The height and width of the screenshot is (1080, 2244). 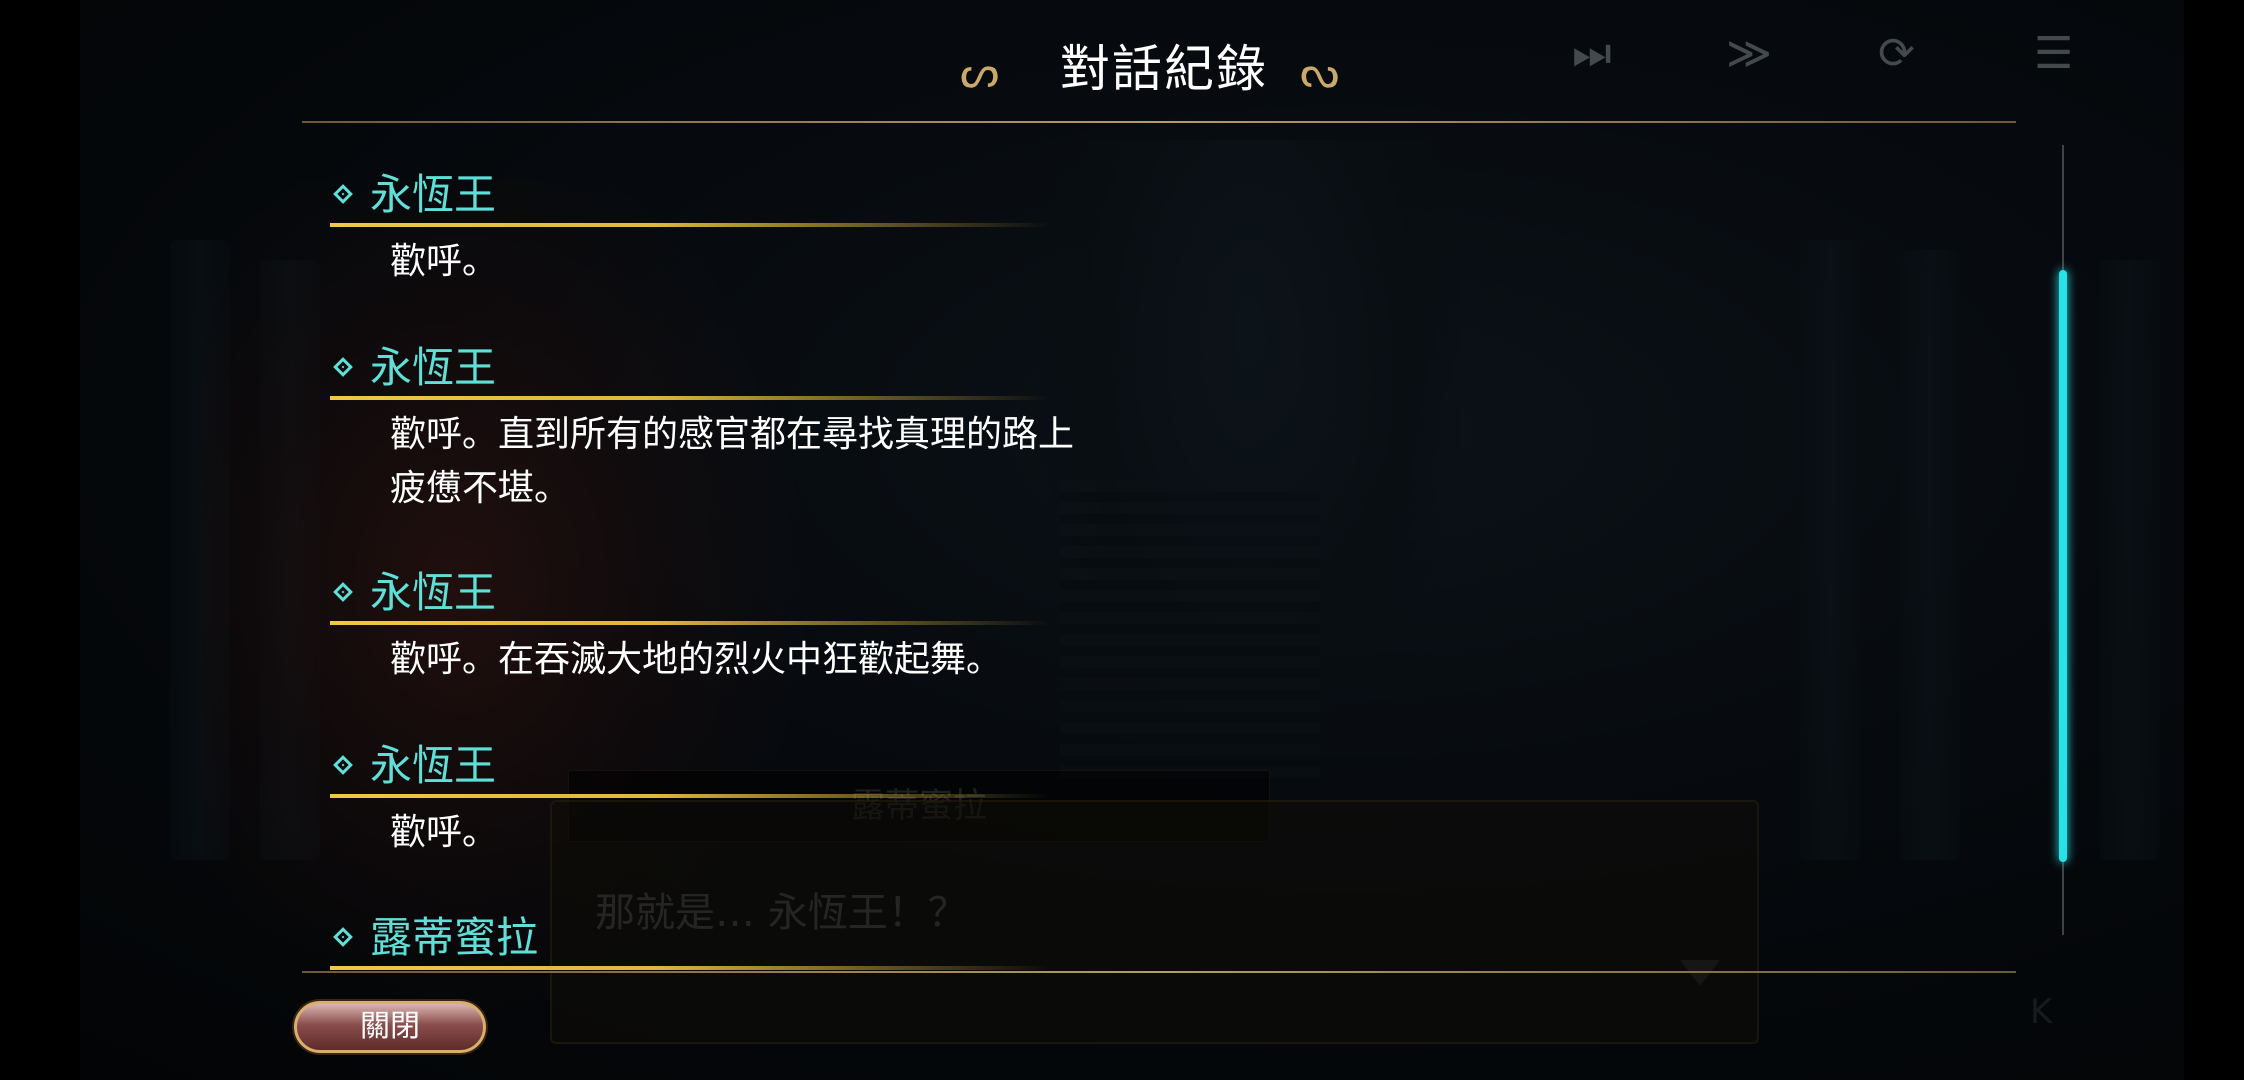 What do you see at coordinates (2053, 54) in the screenshot?
I see `log-icon: ☰` at bounding box center [2053, 54].